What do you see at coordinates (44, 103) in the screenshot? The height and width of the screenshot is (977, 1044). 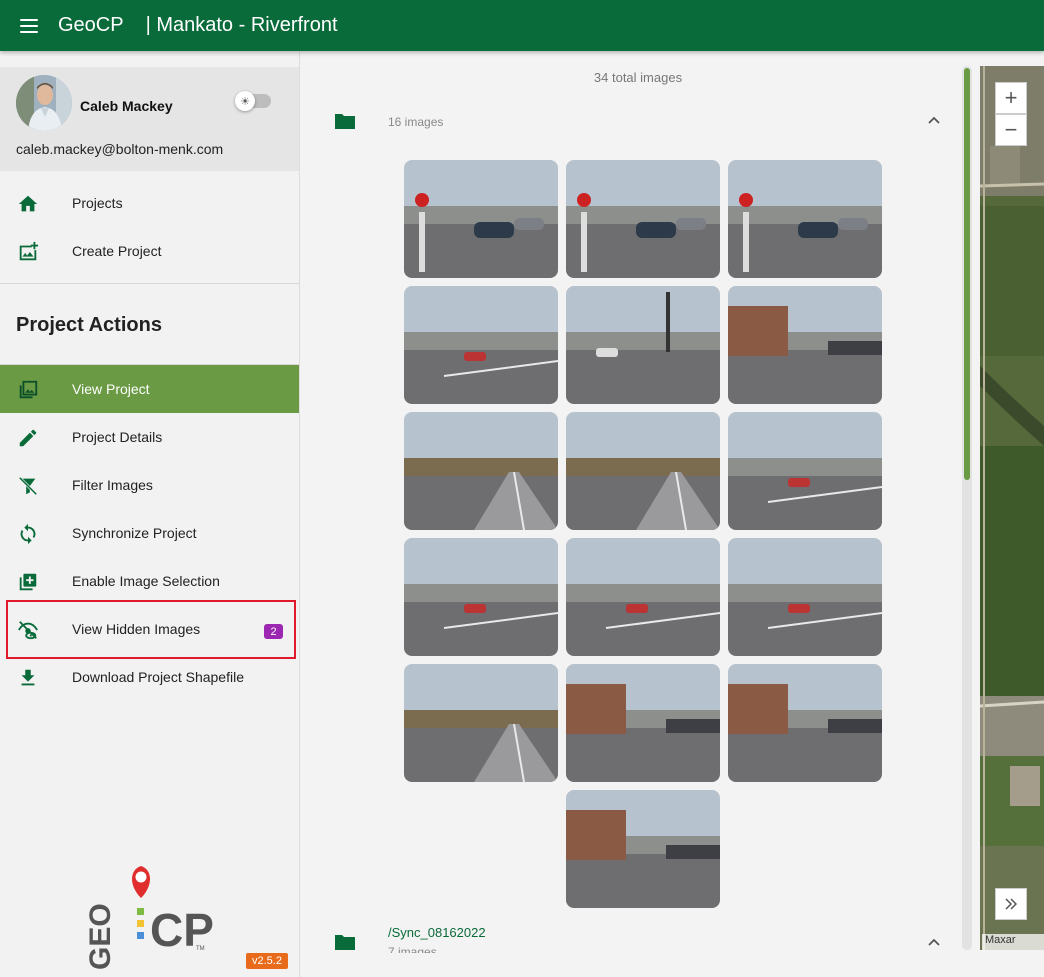 I see `avatar` at bounding box center [44, 103].